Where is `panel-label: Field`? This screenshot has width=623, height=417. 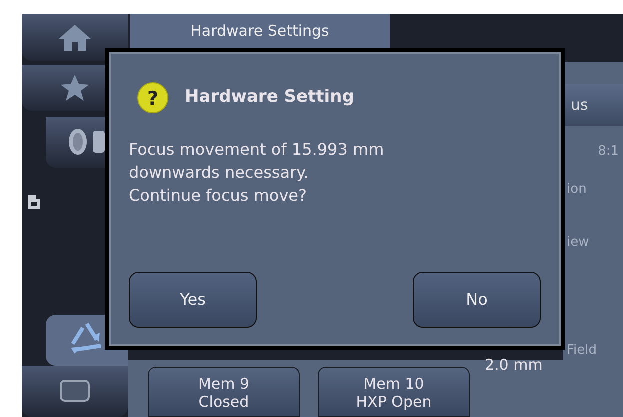 panel-label: Field is located at coordinates (582, 351).